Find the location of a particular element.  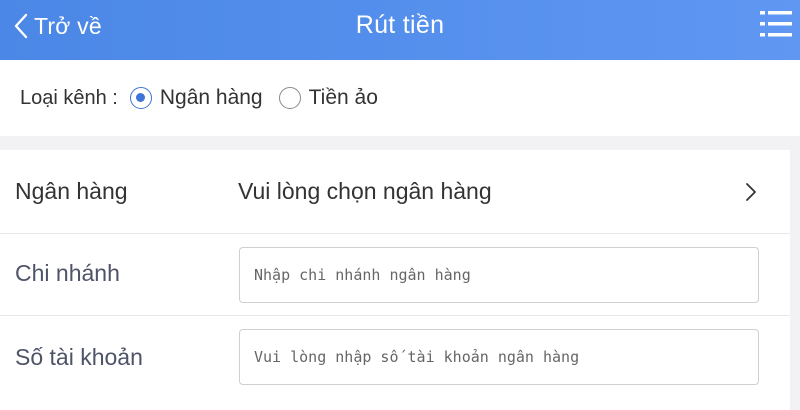

page-title: Rút tiền is located at coordinates (400, 24).